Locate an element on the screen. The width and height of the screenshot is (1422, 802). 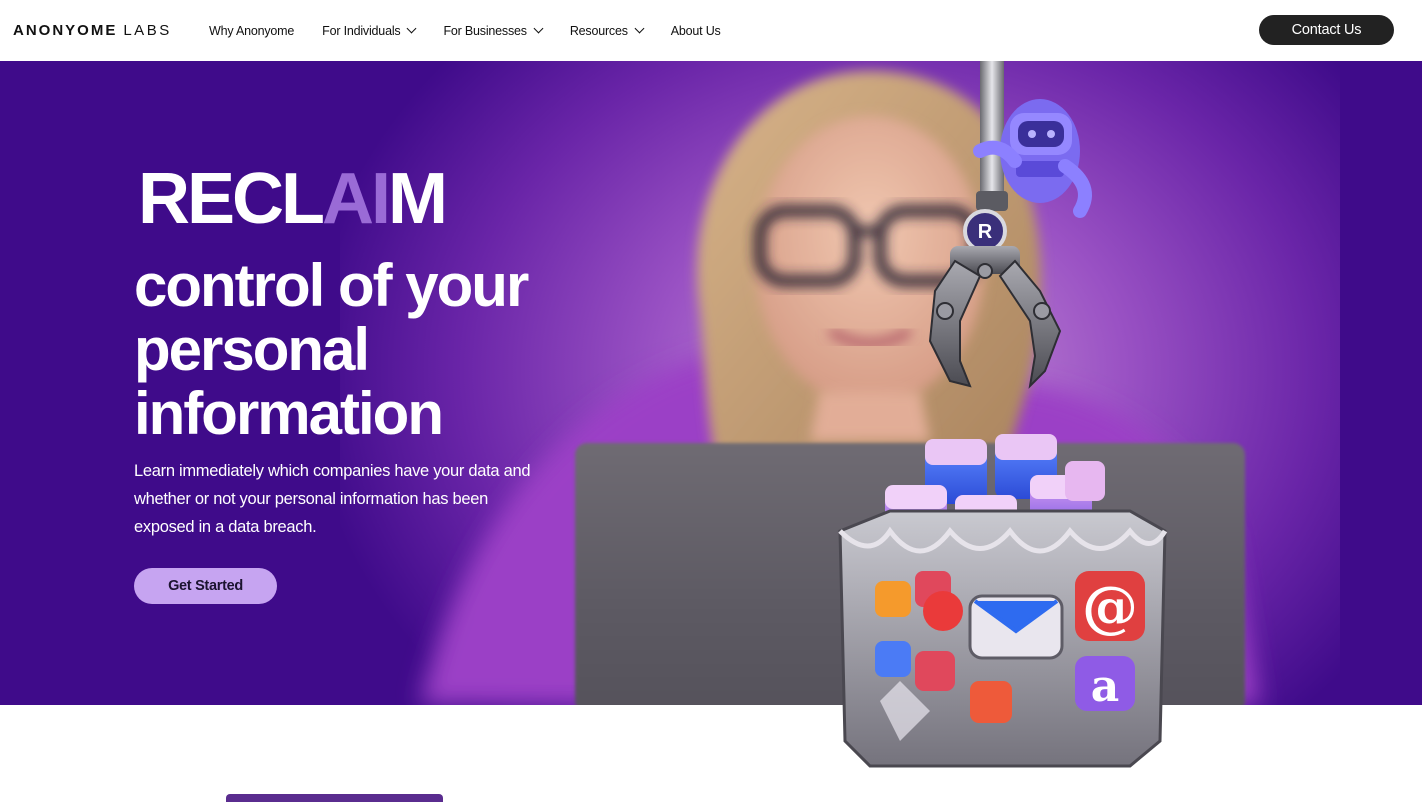
contact-us-button: Contact Us is located at coordinates (1326, 30).